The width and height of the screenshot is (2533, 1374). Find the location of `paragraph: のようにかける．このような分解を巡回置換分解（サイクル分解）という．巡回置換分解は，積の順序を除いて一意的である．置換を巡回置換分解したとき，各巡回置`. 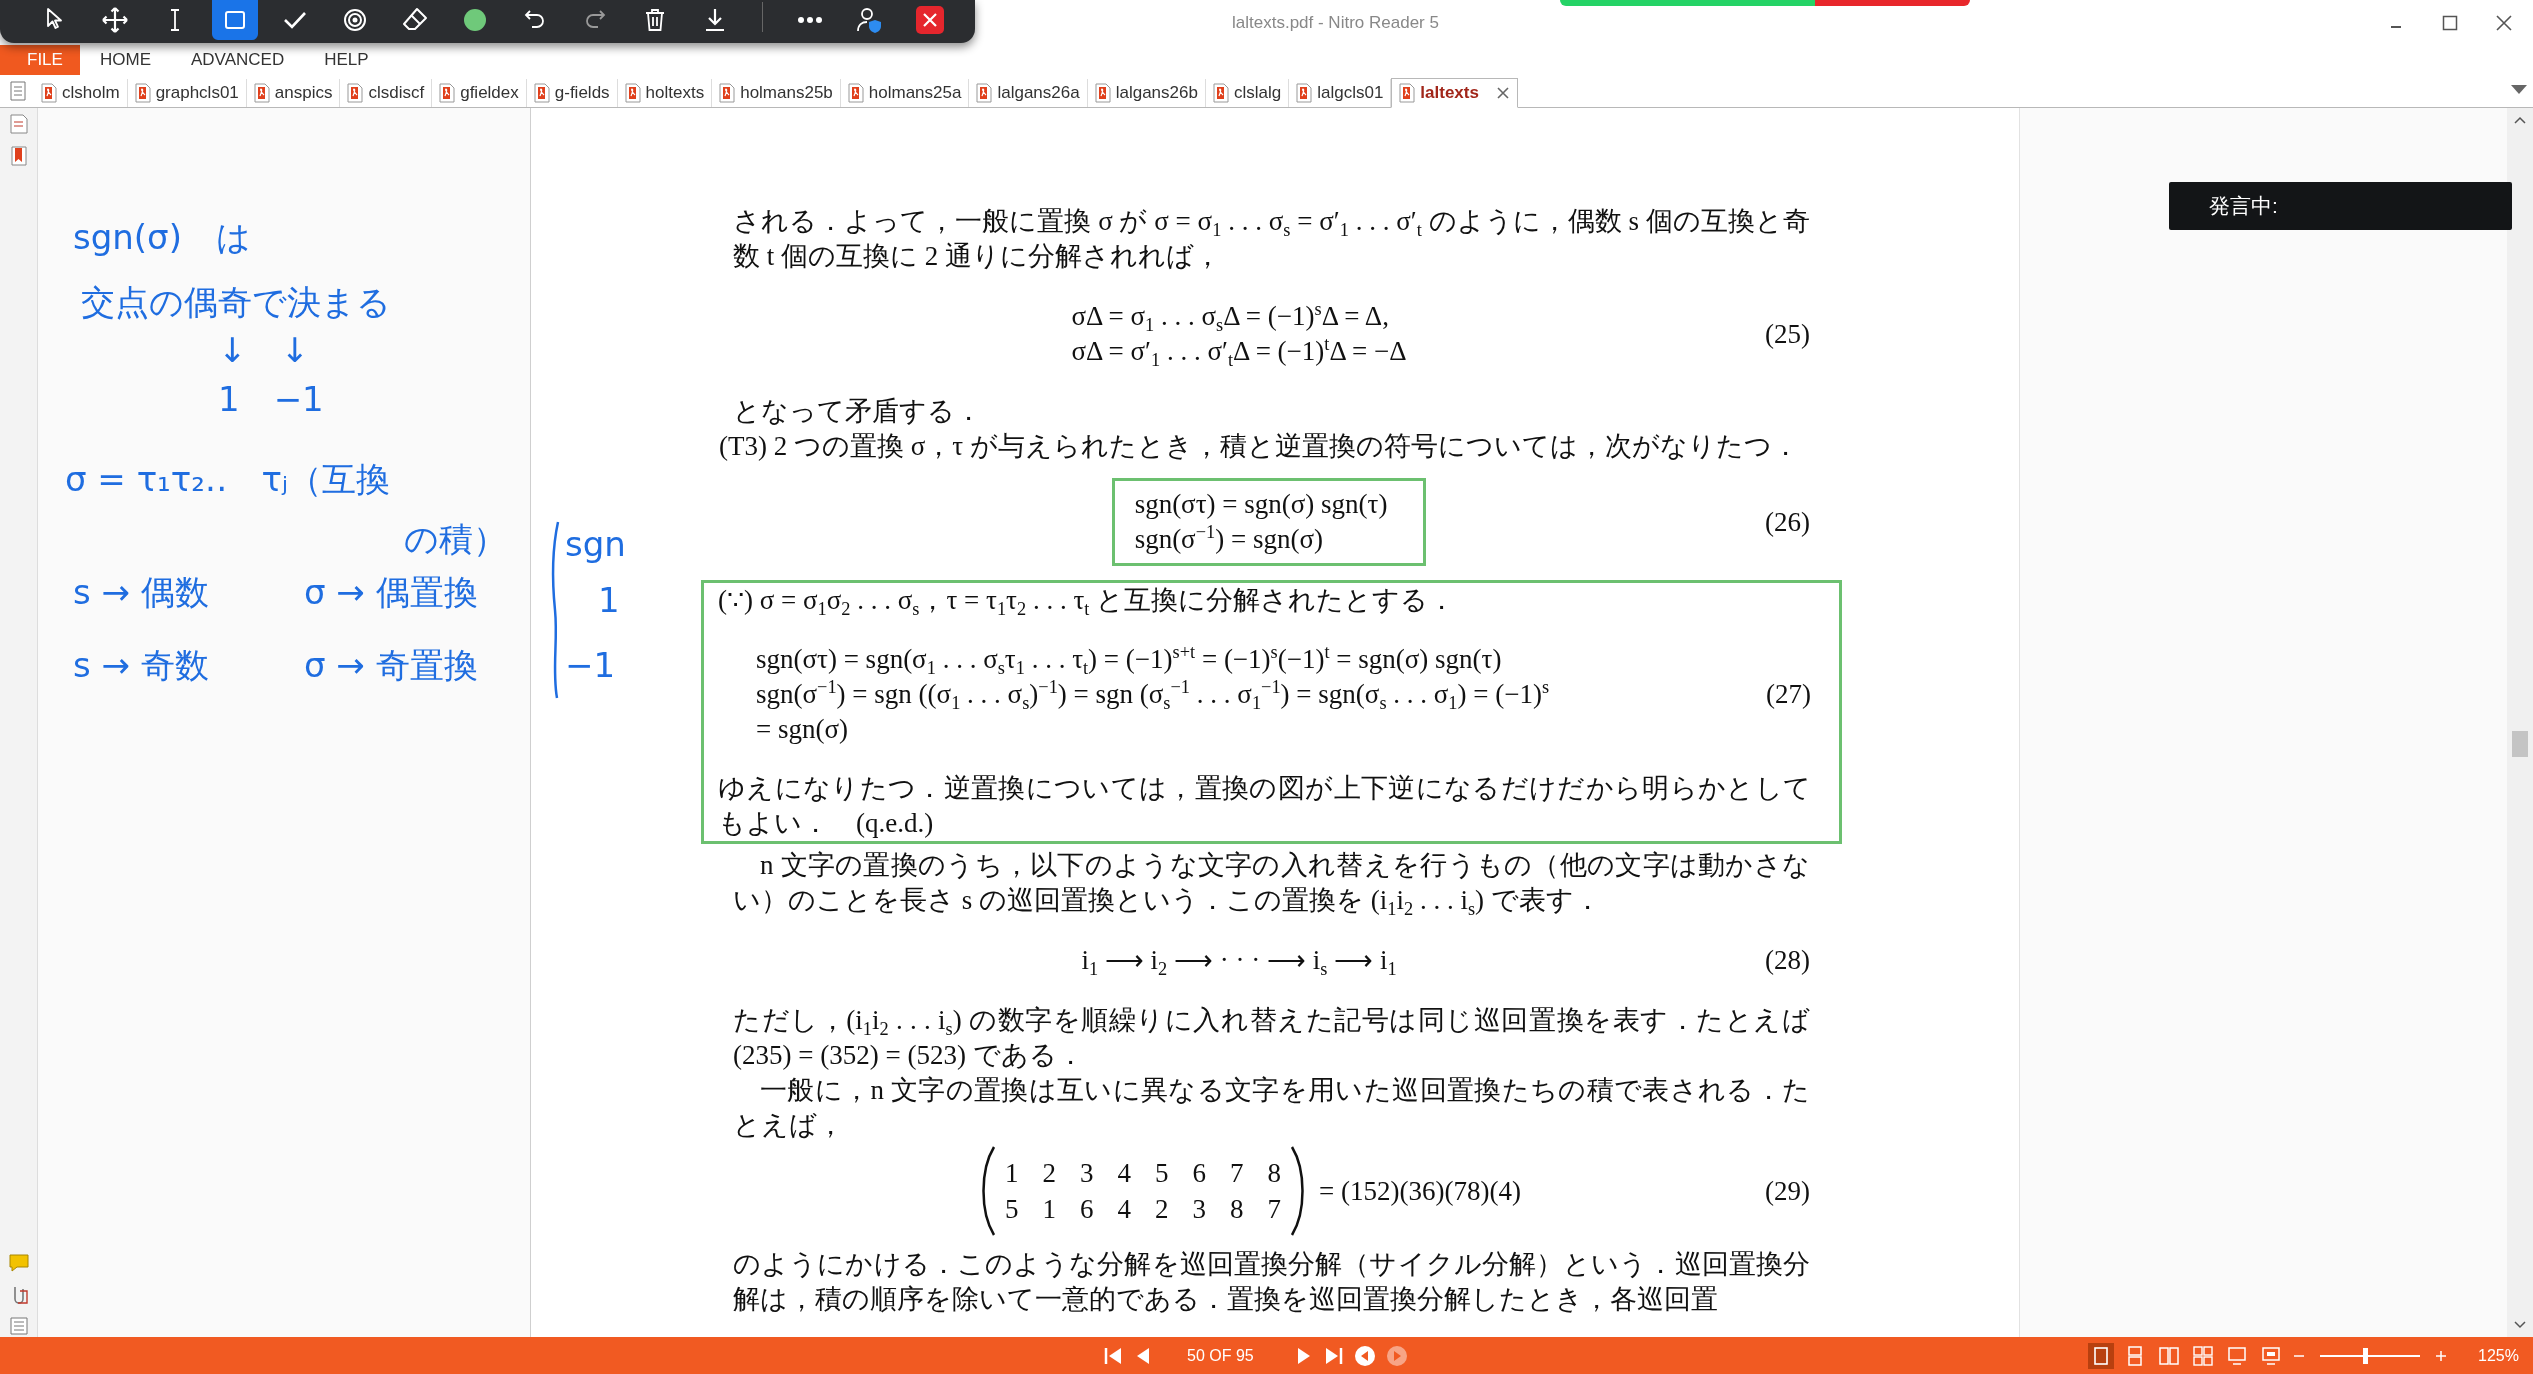

paragraph: のようにかける．このような分解を巡回置換分解（サイクル分解）という．巡回置換分解は，積の順序を除いて一意的である．置換を巡回置換分解したとき，各巡回置 is located at coordinates (1271, 1282).